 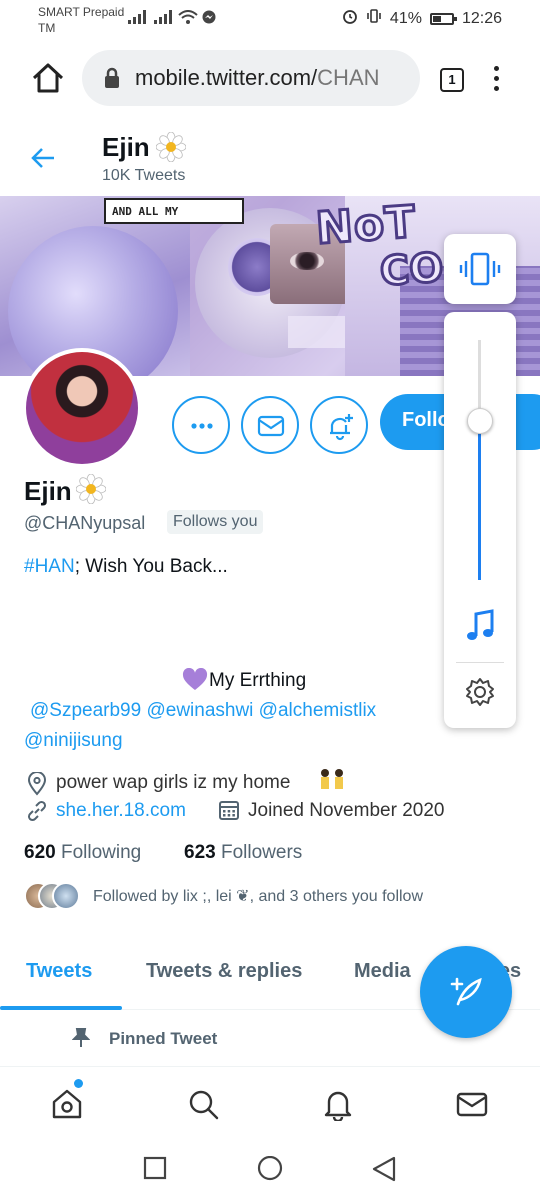 What do you see at coordinates (52, 896) in the screenshot?
I see `followers-you-know-avatars` at bounding box center [52, 896].